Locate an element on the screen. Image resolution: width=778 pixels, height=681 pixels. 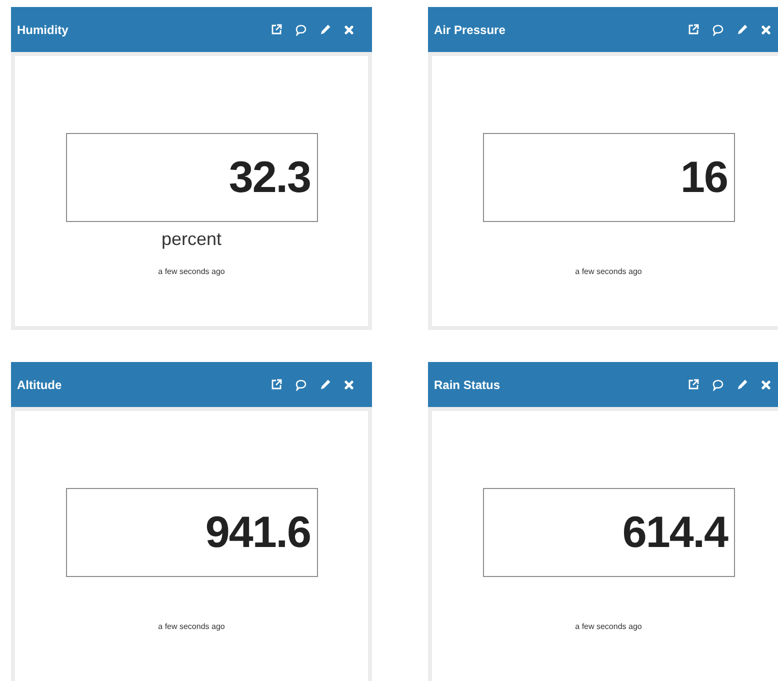
value-text: 941.6 is located at coordinates (257, 532).